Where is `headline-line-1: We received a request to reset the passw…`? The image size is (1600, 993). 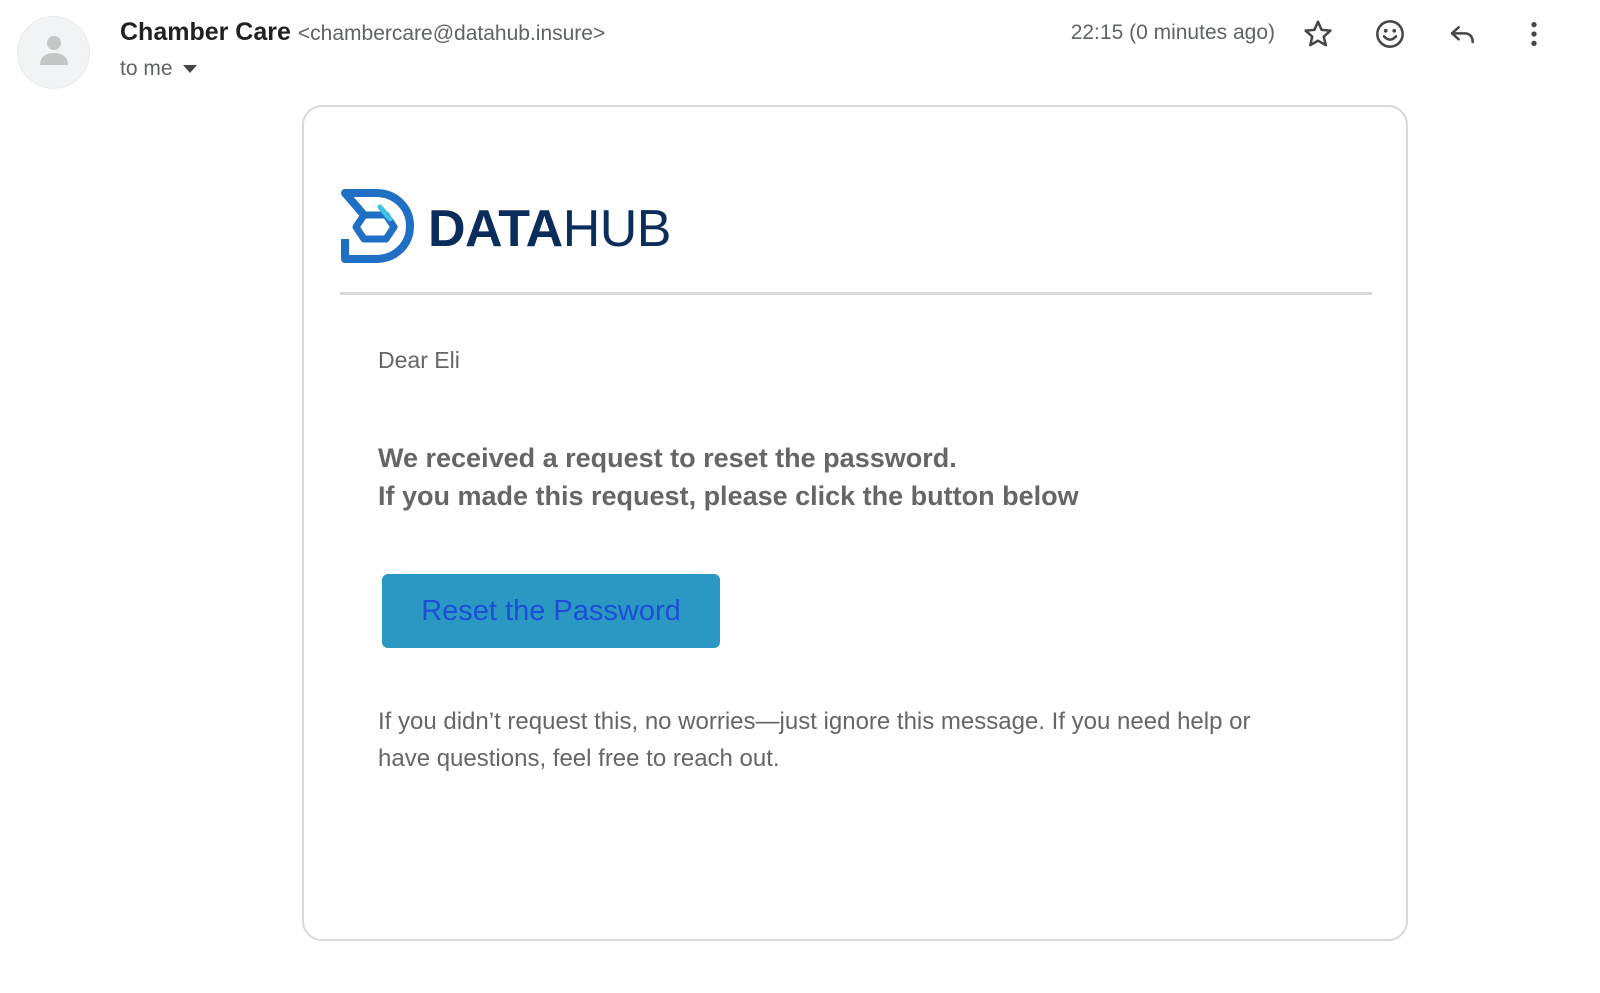 headline-line-1: We received a request to reset the passw… is located at coordinates (667, 458).